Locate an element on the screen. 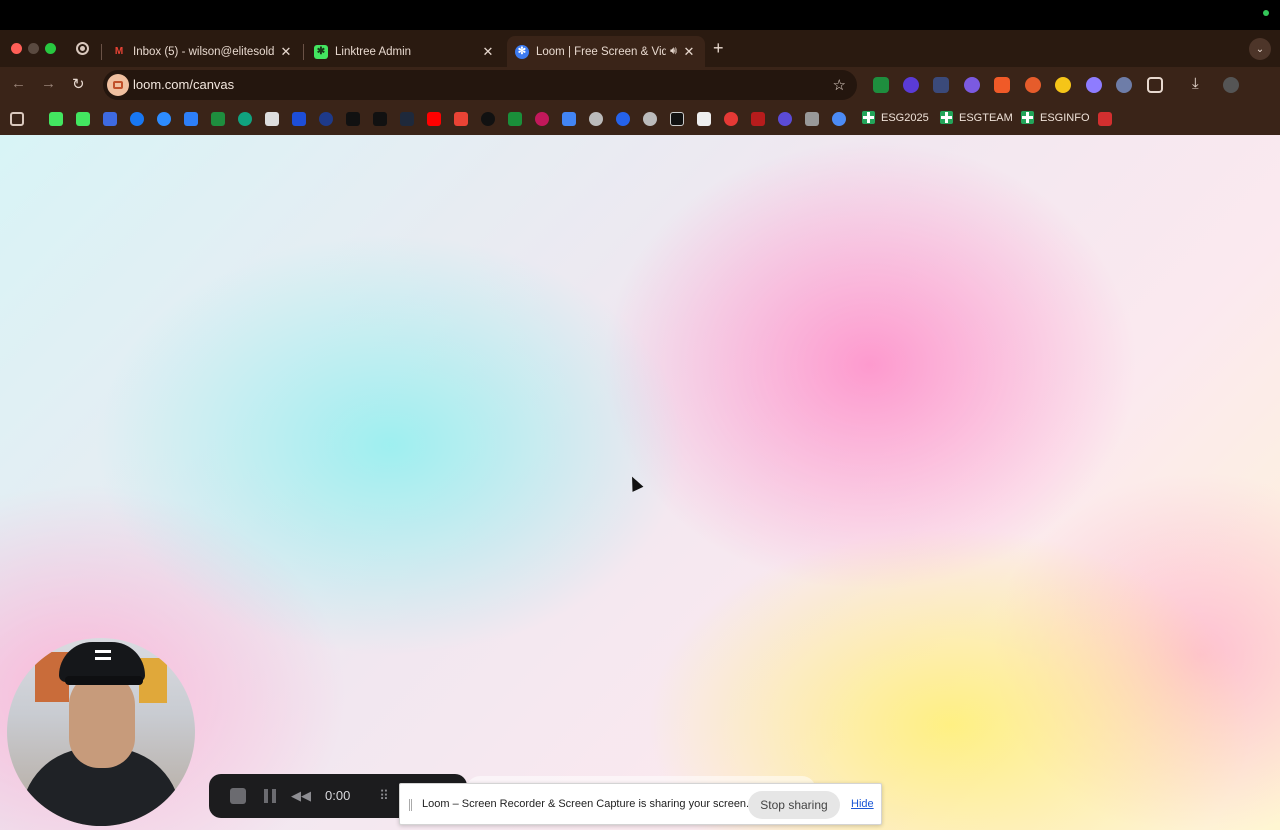 The image size is (1280, 830). bookmark-netflix-icon is located at coordinates (758, 119).